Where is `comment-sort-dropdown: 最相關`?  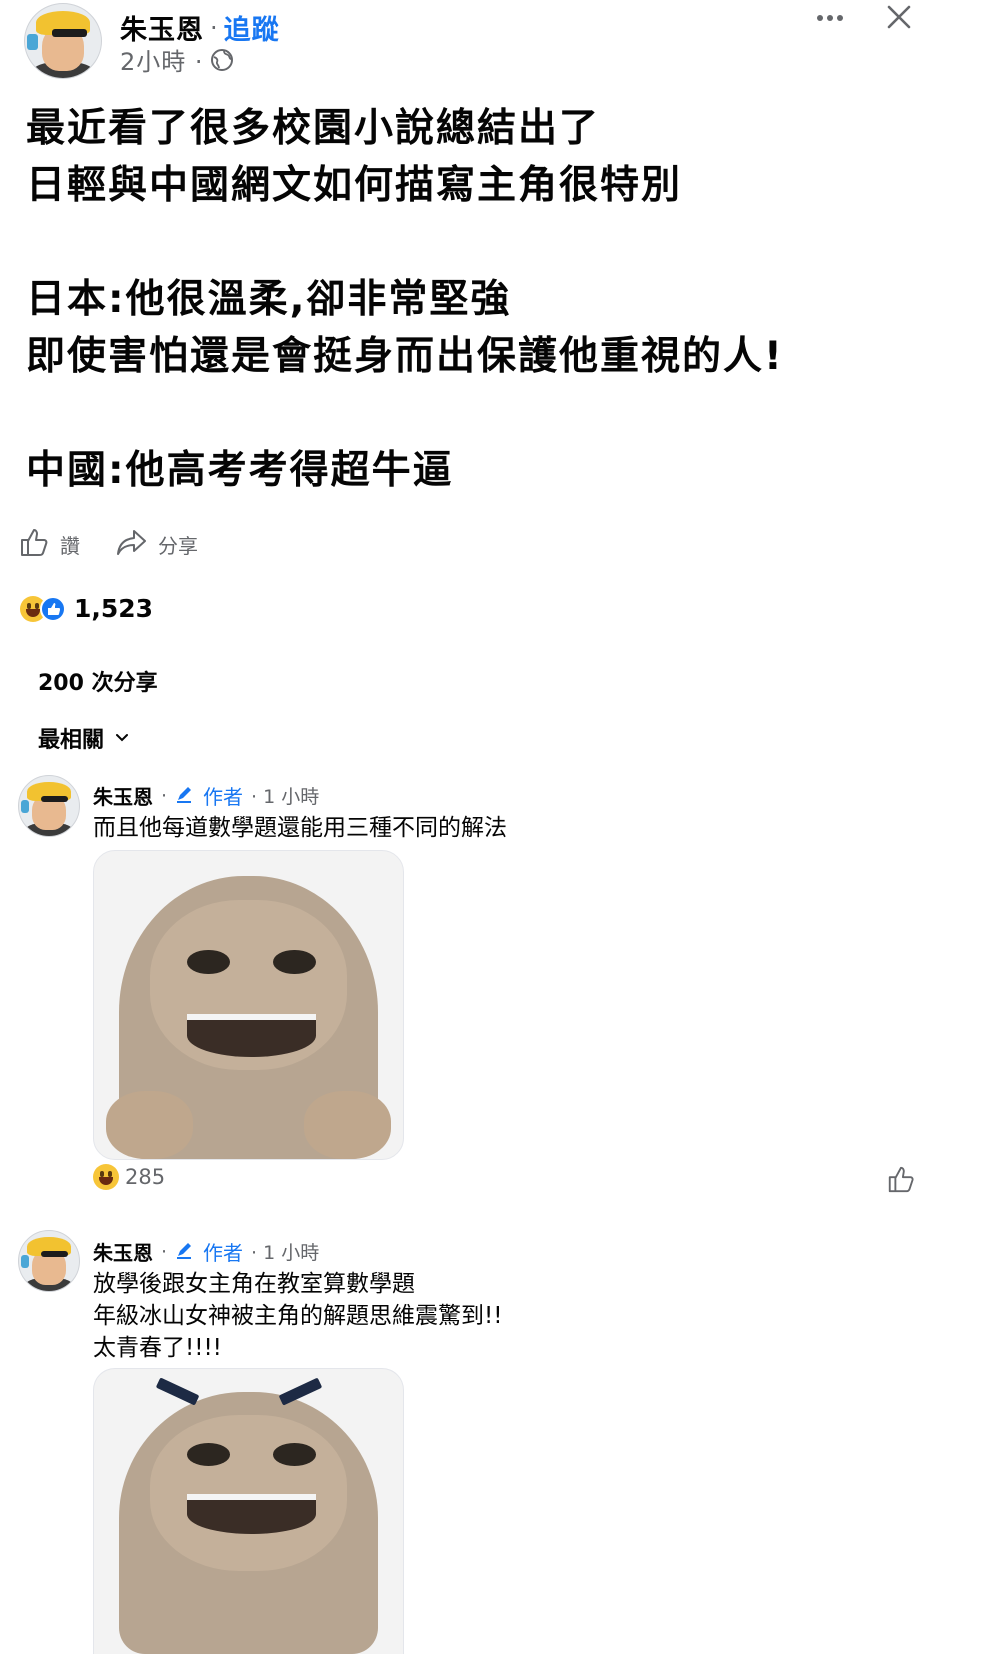
comment-sort-dropdown: 最相關 is located at coordinates (84, 738).